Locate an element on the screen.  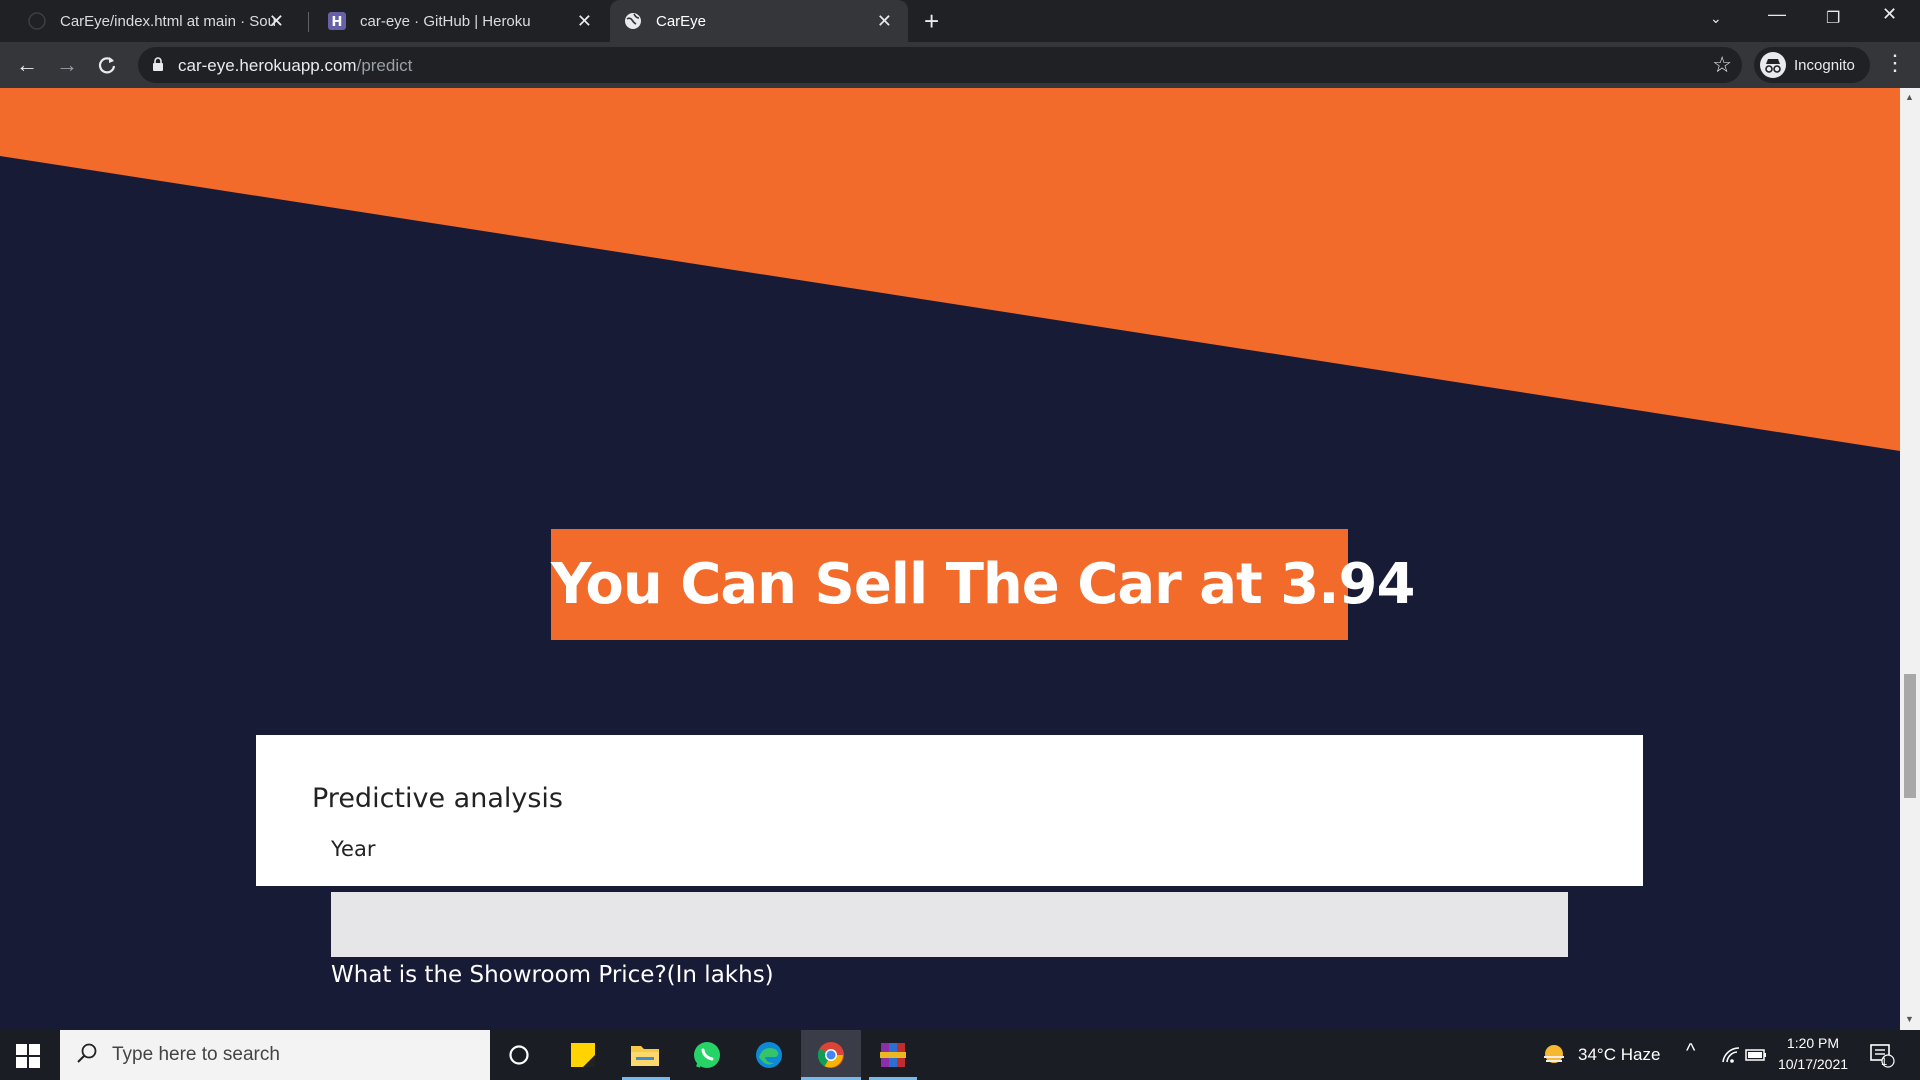
url-host: car-eye.herokuapp.com is located at coordinates (267, 65).